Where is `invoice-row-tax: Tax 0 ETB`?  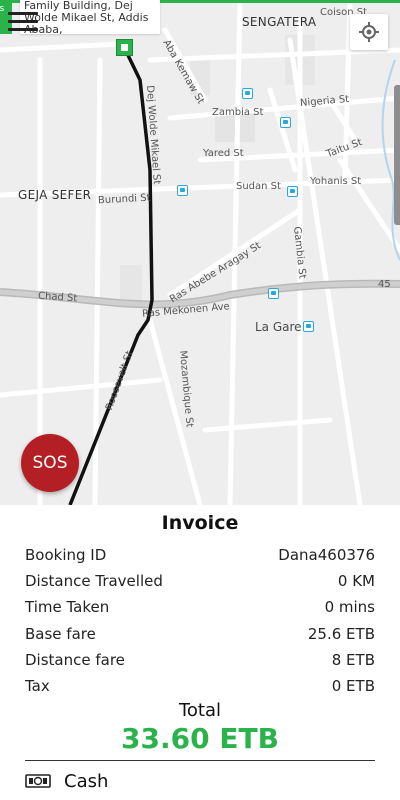
invoice-row-tax: Tax 0 ETB is located at coordinates (200, 686).